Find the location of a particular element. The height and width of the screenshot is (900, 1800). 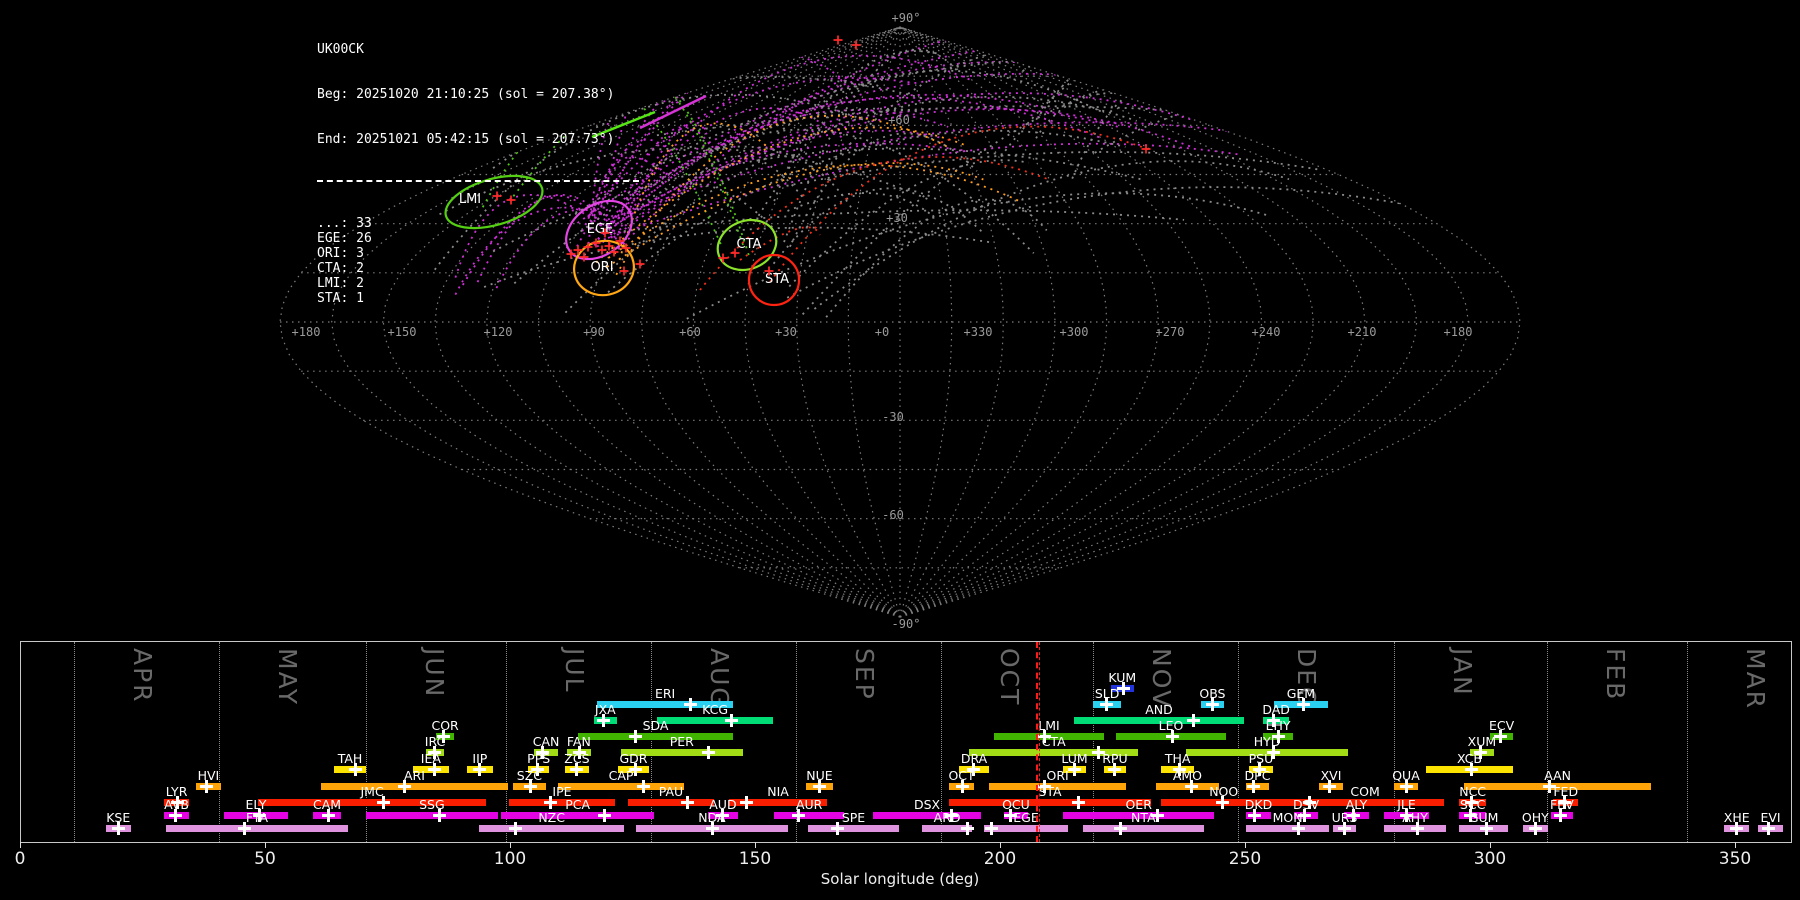

shower-peak-cross-NIA is located at coordinates (746, 802).